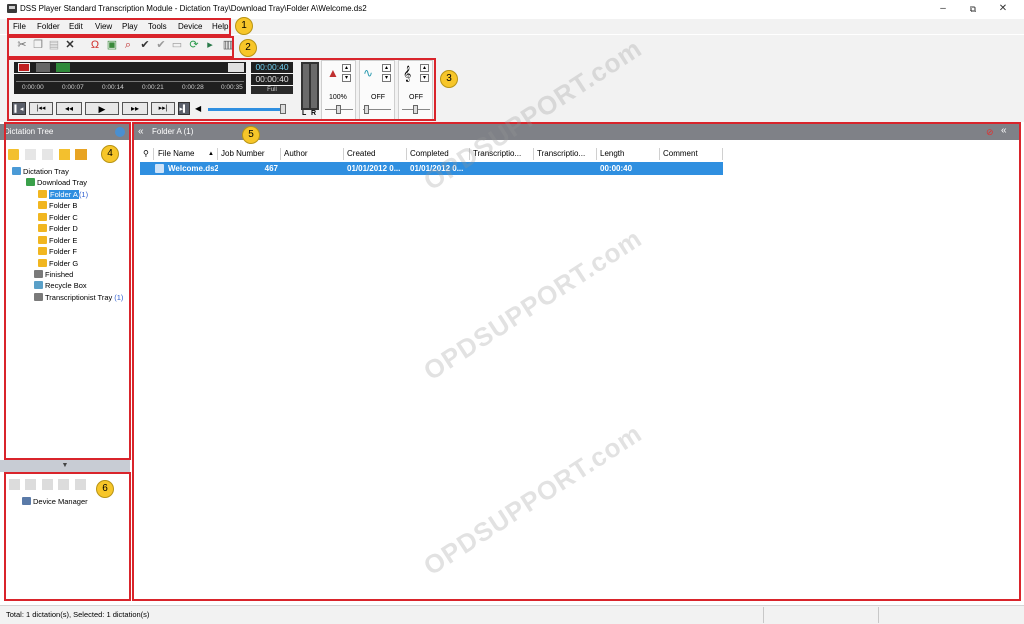  I want to click on callout-4: 4, so click(110, 154).